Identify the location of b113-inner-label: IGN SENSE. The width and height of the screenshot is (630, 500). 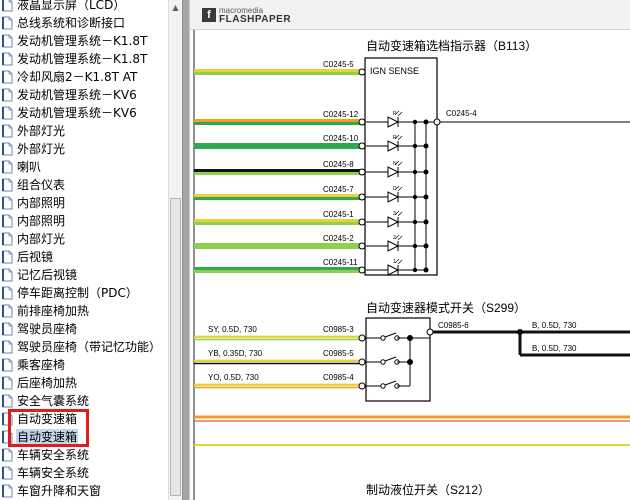
(394, 71).